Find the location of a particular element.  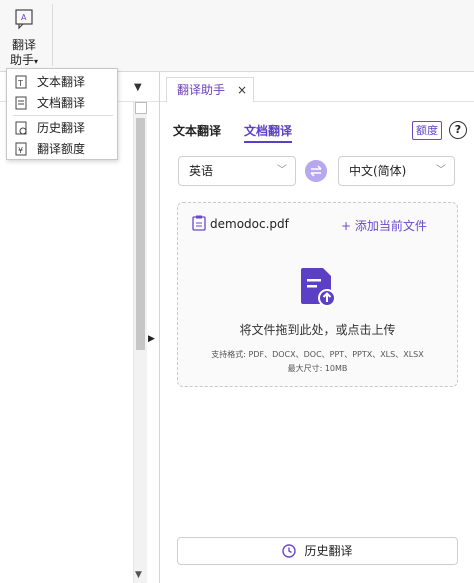

menu-item-label: 文档翻译 is located at coordinates (61, 103).